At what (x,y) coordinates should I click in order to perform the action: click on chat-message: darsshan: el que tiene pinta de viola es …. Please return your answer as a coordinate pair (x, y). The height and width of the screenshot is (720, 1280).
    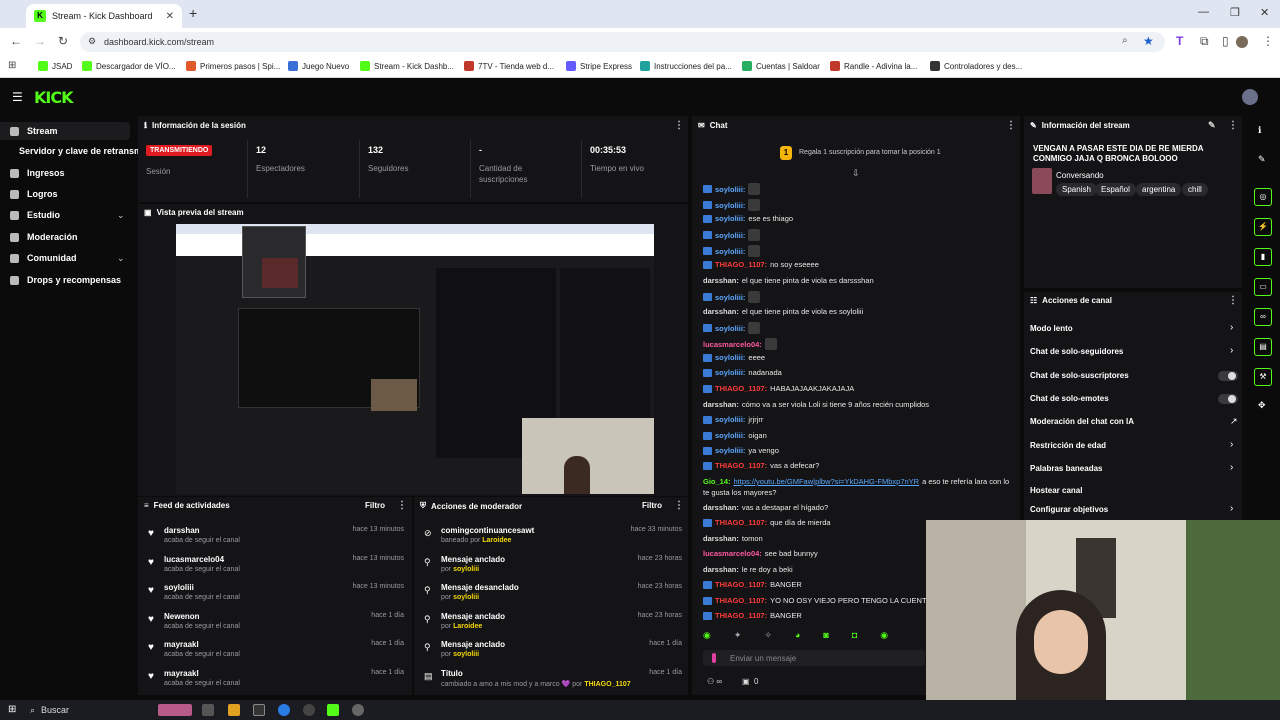
    Looking at the image, I should click on (783, 311).